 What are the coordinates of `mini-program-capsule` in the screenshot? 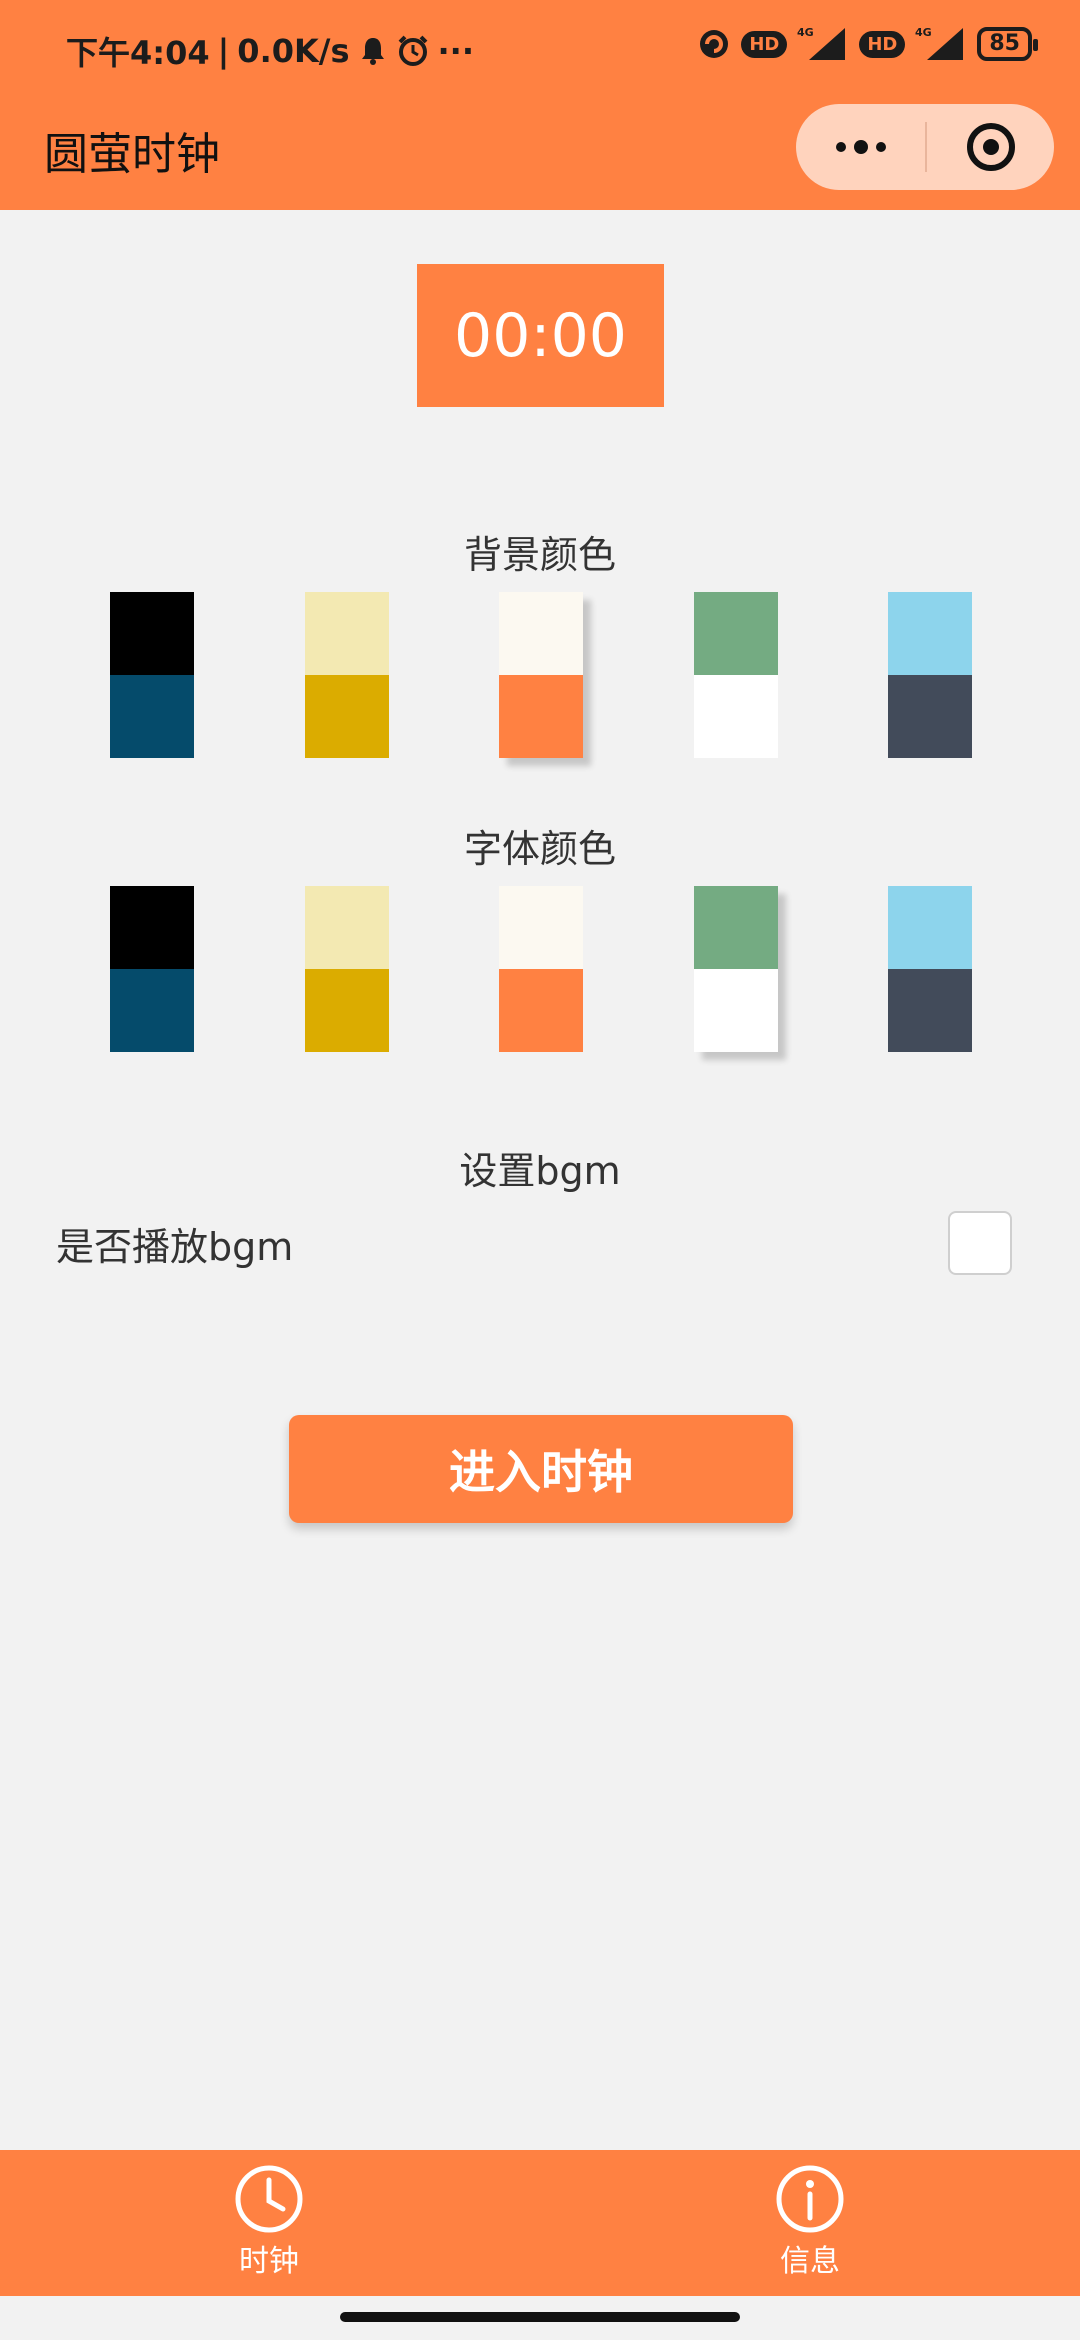 It's located at (925, 147).